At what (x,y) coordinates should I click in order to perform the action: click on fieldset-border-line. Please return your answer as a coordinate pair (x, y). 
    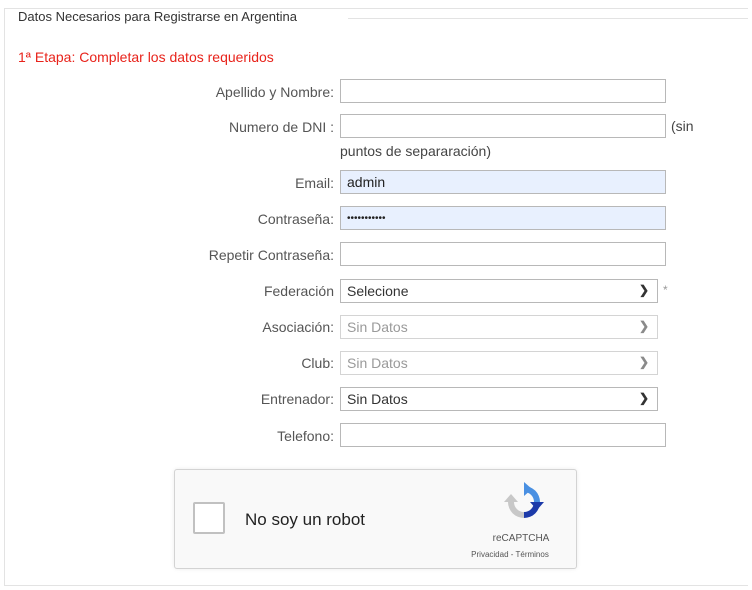
    Looking at the image, I should click on (548, 18).